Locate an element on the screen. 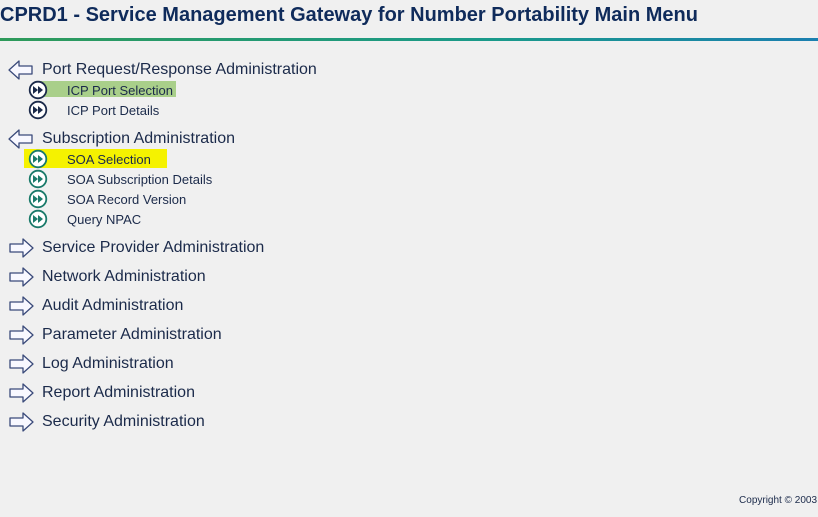 Image resolution: width=818 pixels, height=517 pixels. menu-section-port-request: Port Request/Response Administration is located at coordinates (162, 70).